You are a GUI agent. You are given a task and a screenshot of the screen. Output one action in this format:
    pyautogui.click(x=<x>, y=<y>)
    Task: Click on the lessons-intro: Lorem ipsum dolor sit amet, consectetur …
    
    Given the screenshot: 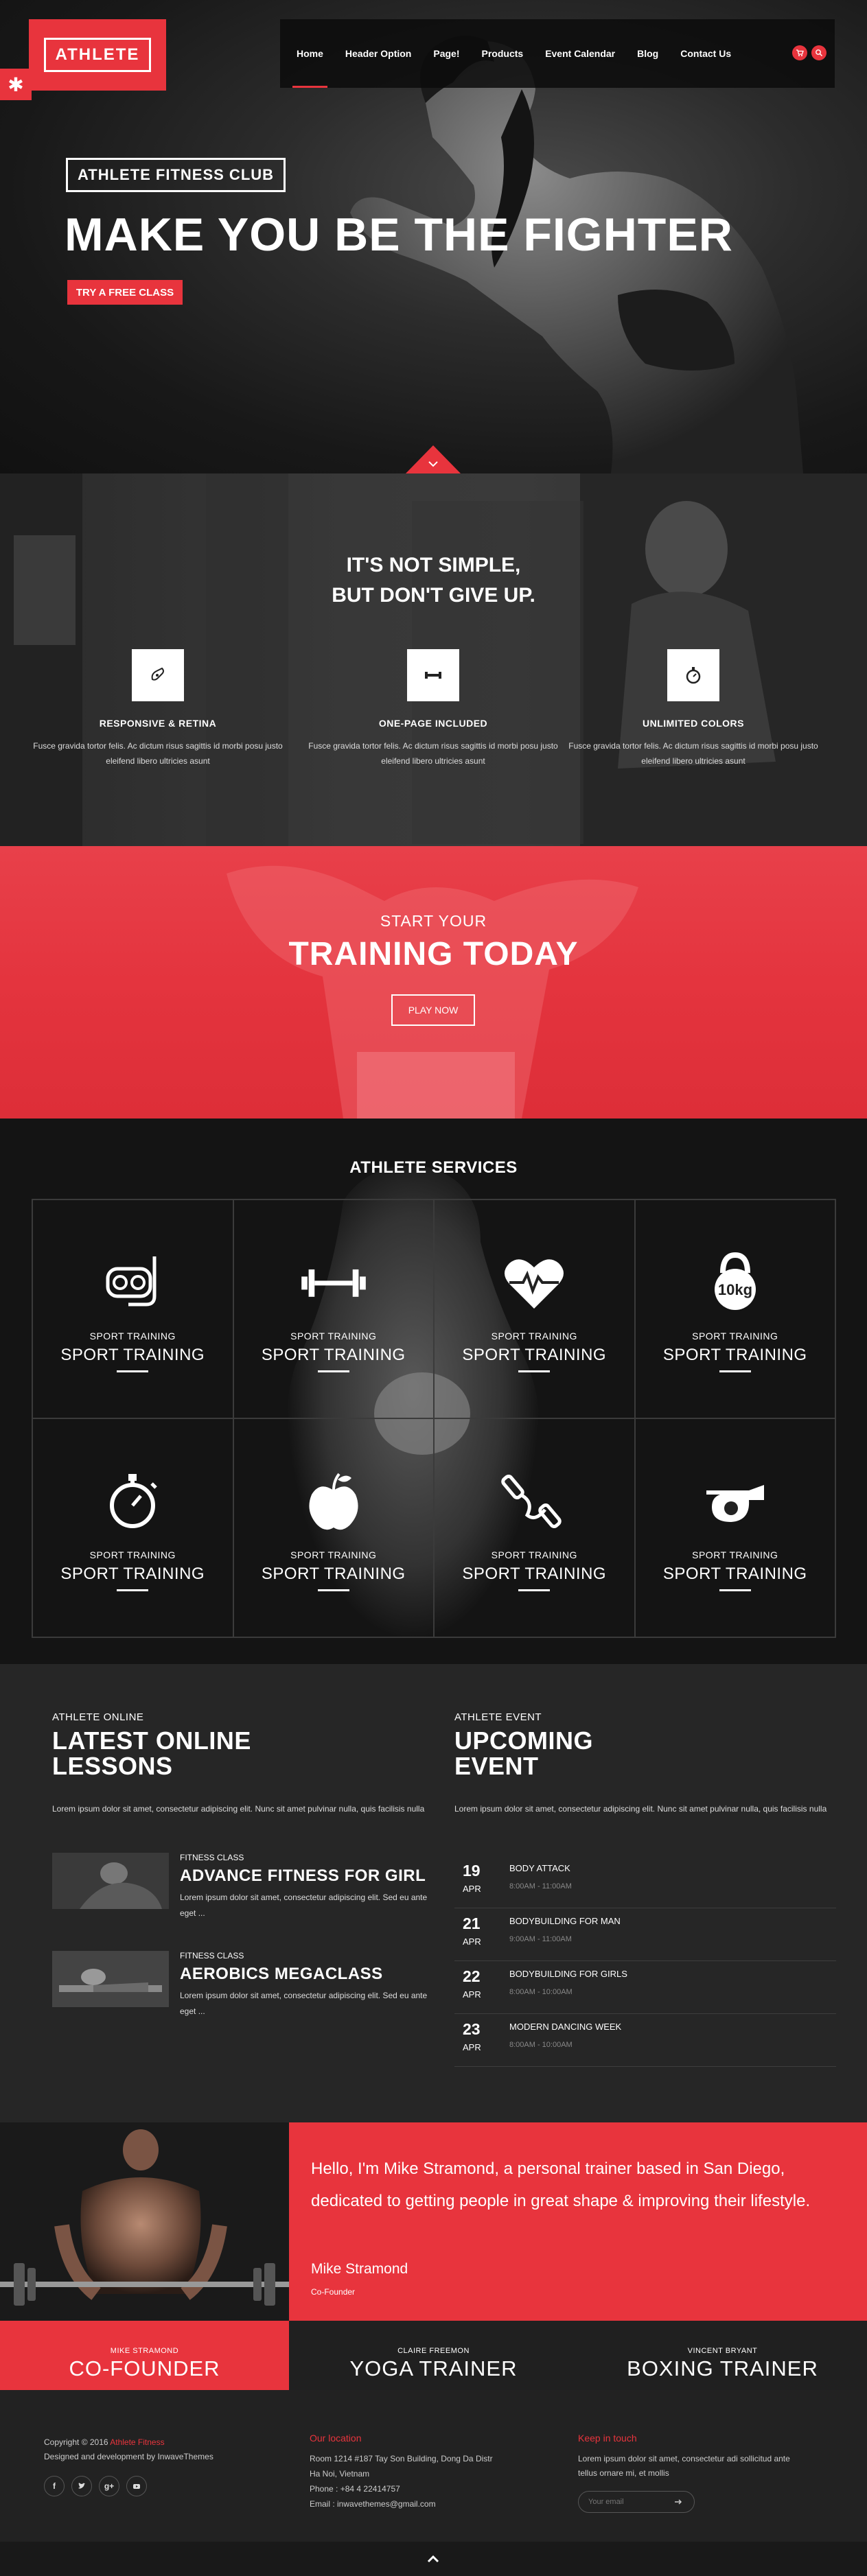 What is the action you would take?
    pyautogui.click(x=238, y=1809)
    